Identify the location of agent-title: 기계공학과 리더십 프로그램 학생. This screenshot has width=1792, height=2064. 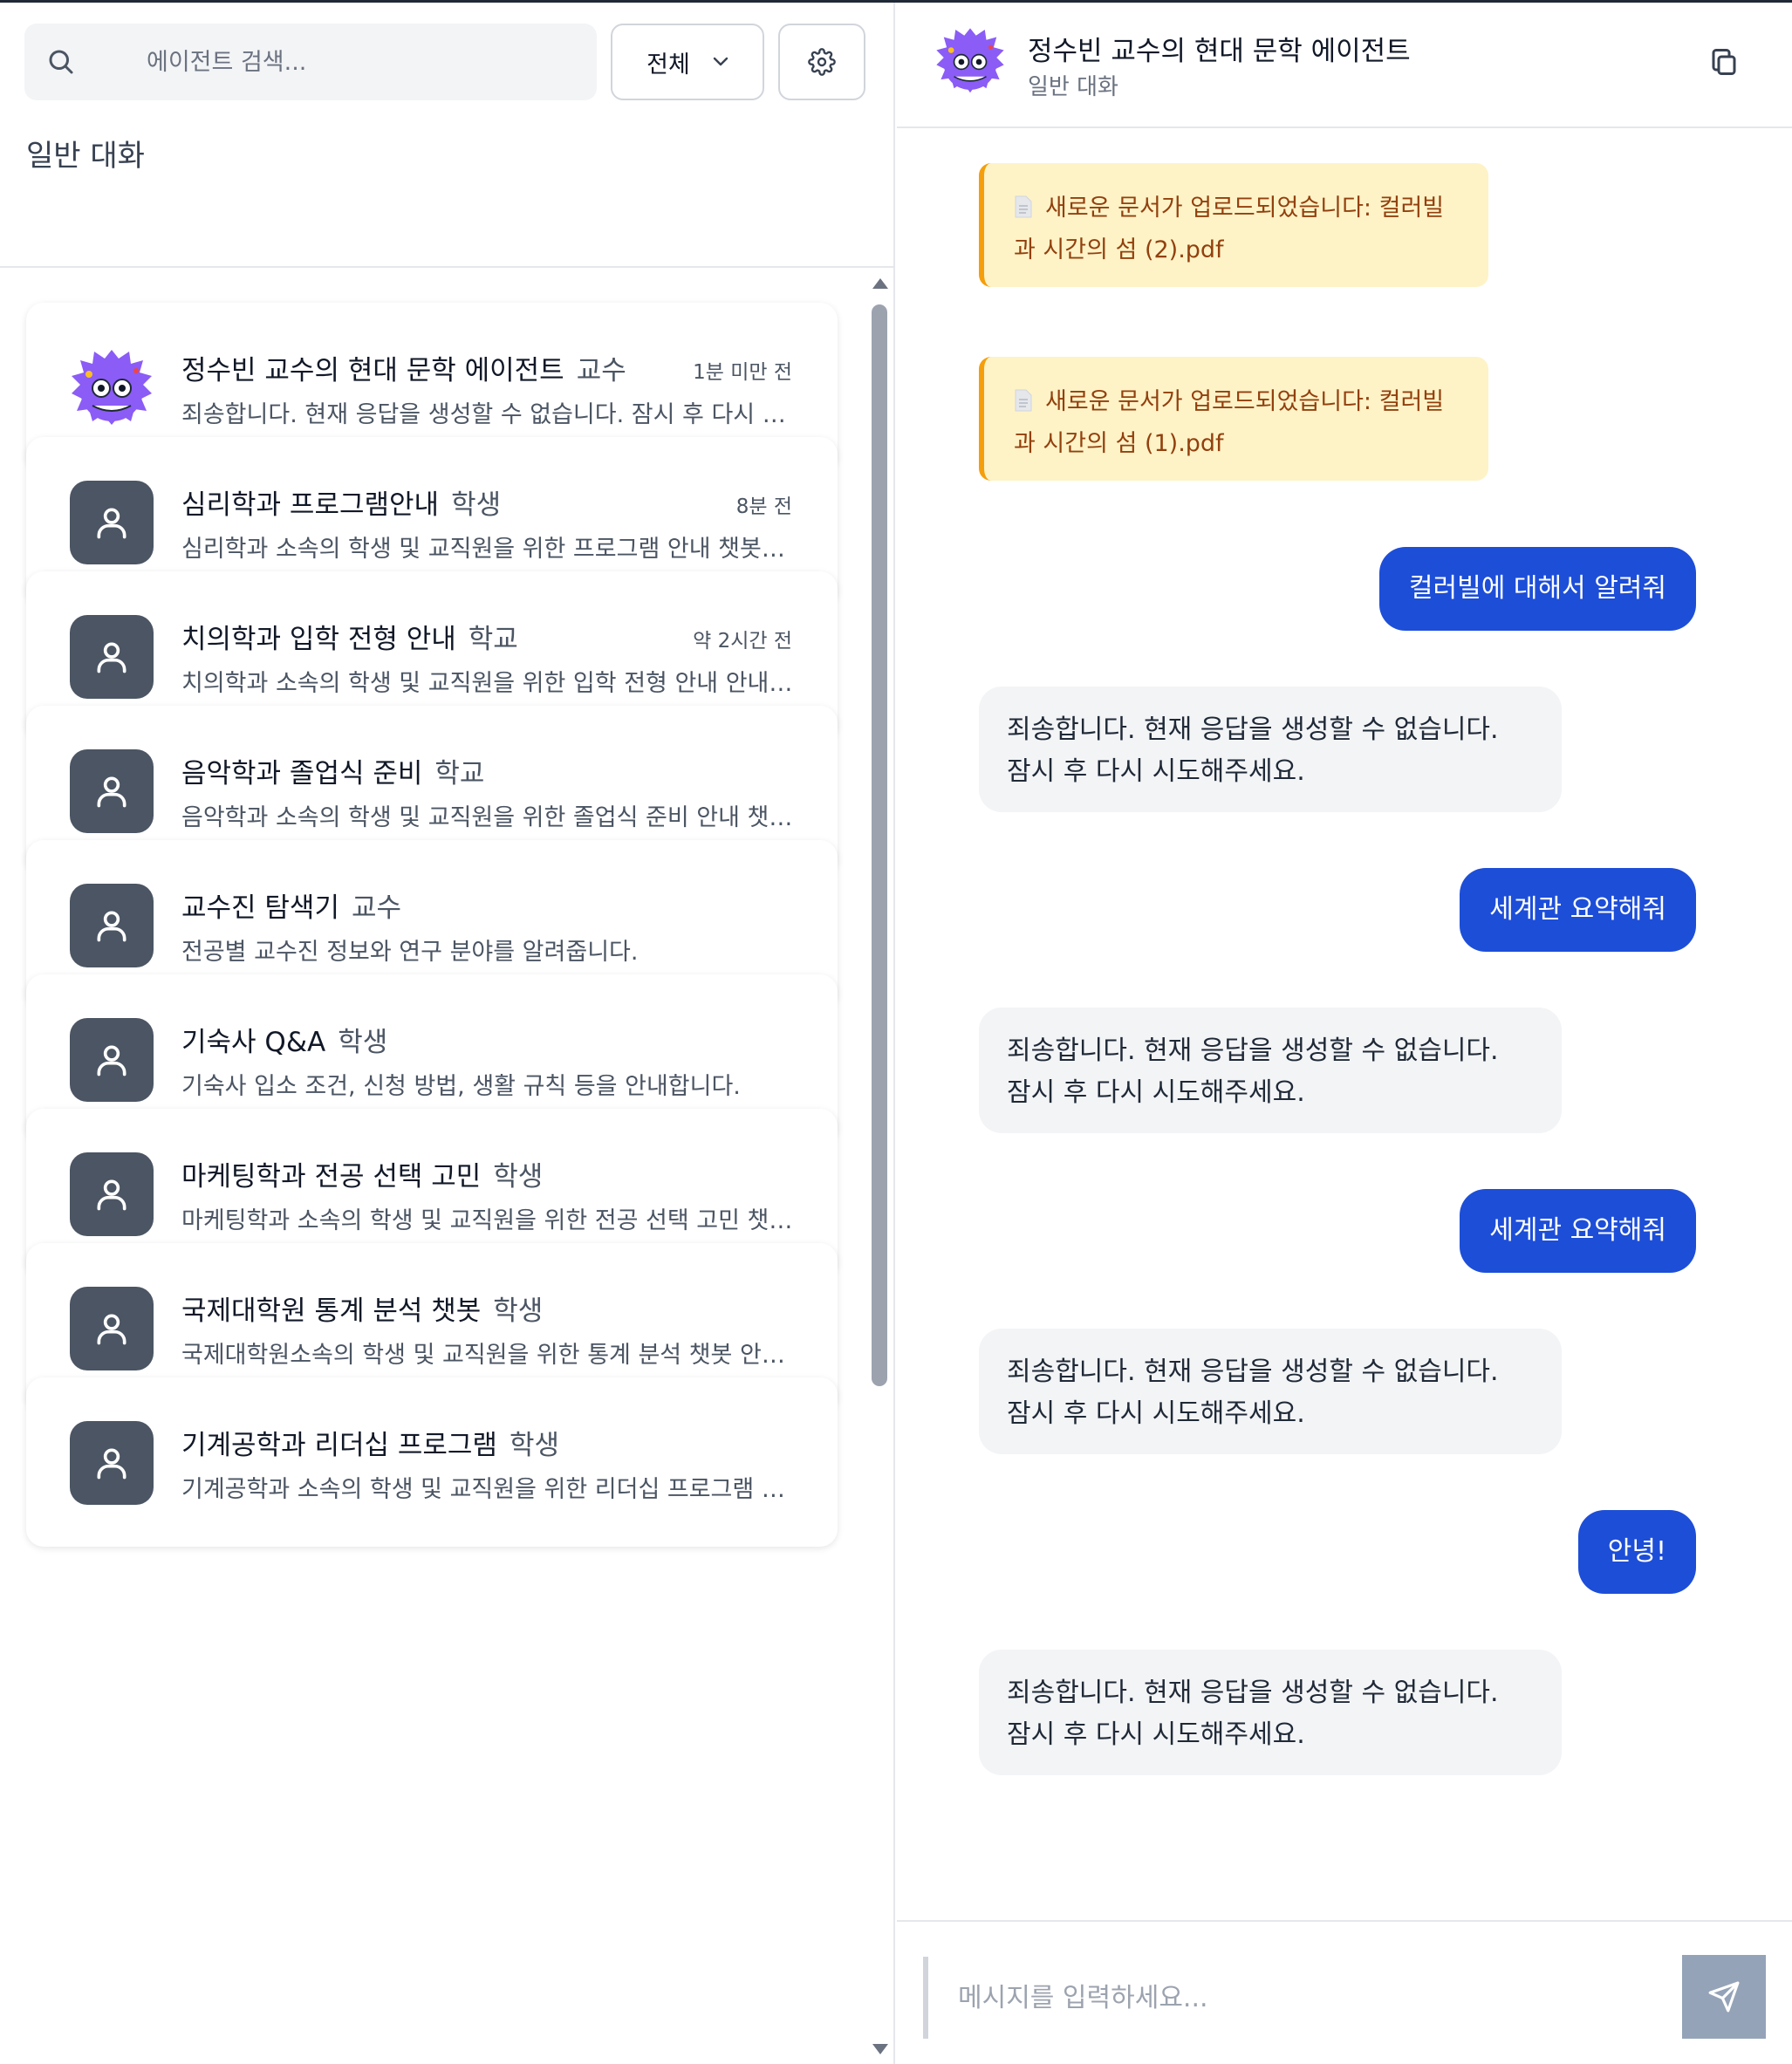
(370, 1442).